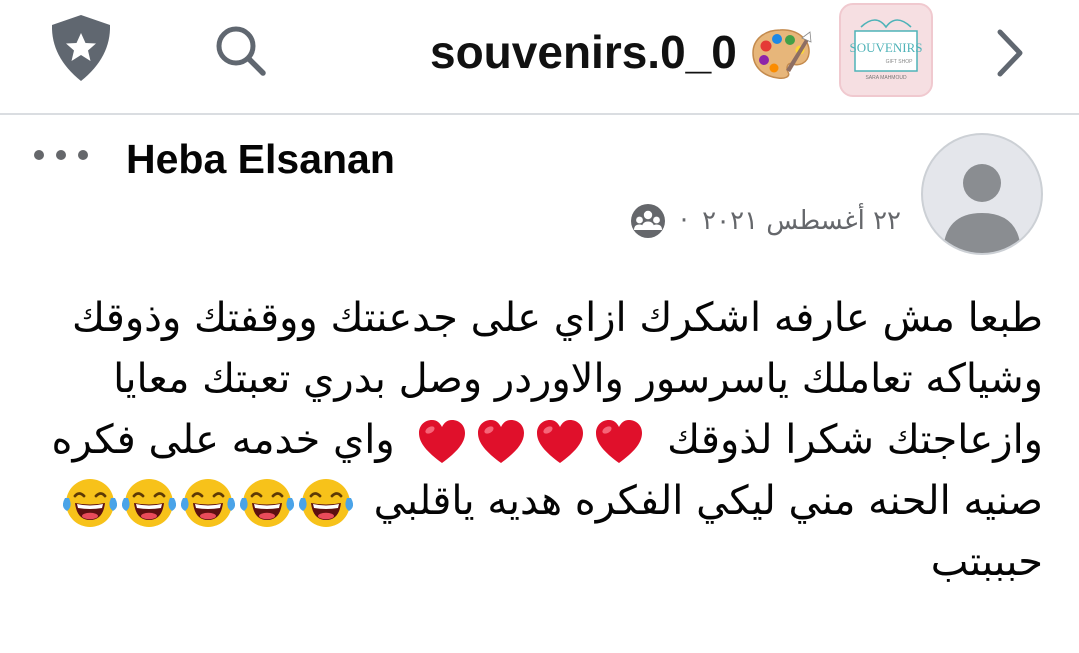 The height and width of the screenshot is (653, 1079). I want to click on post-meta: · ٢٢ أغسطس ٢٠٢١, so click(765, 221).